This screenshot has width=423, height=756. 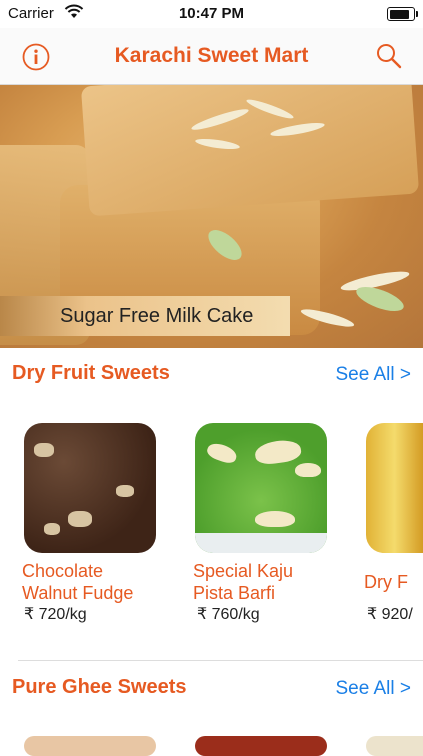 I want to click on section-title-dry-fruit: Dry Fruit Sweets, so click(x=91, y=373).